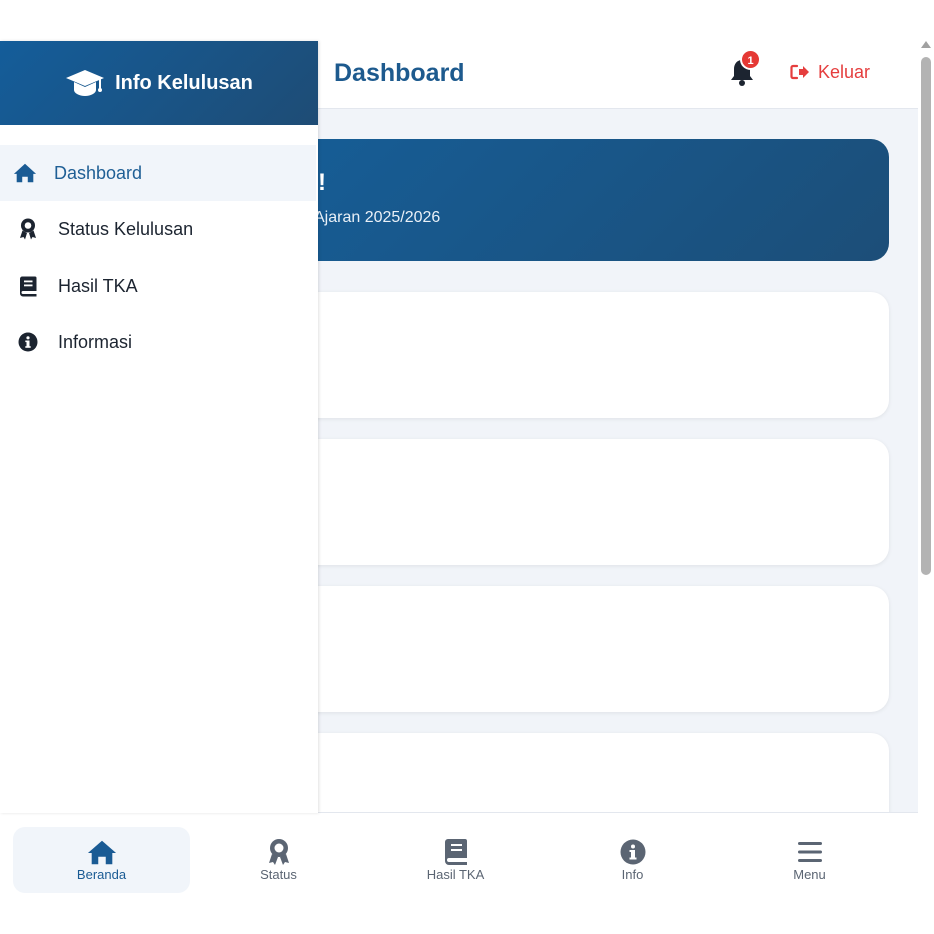  I want to click on sidebar-brand: Info Kelulusan, so click(159, 83).